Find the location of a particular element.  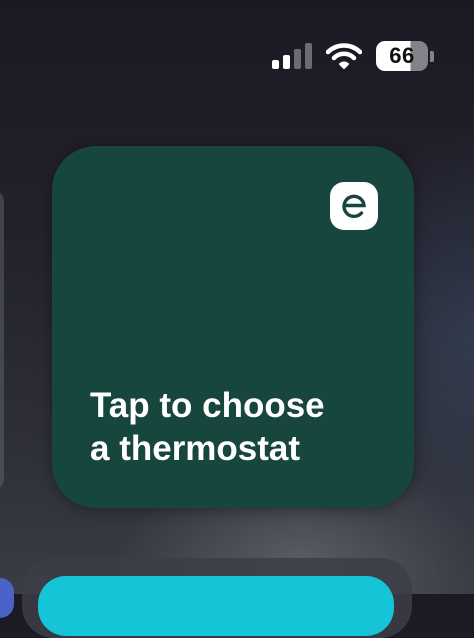

wifi-icon is located at coordinates (344, 56).